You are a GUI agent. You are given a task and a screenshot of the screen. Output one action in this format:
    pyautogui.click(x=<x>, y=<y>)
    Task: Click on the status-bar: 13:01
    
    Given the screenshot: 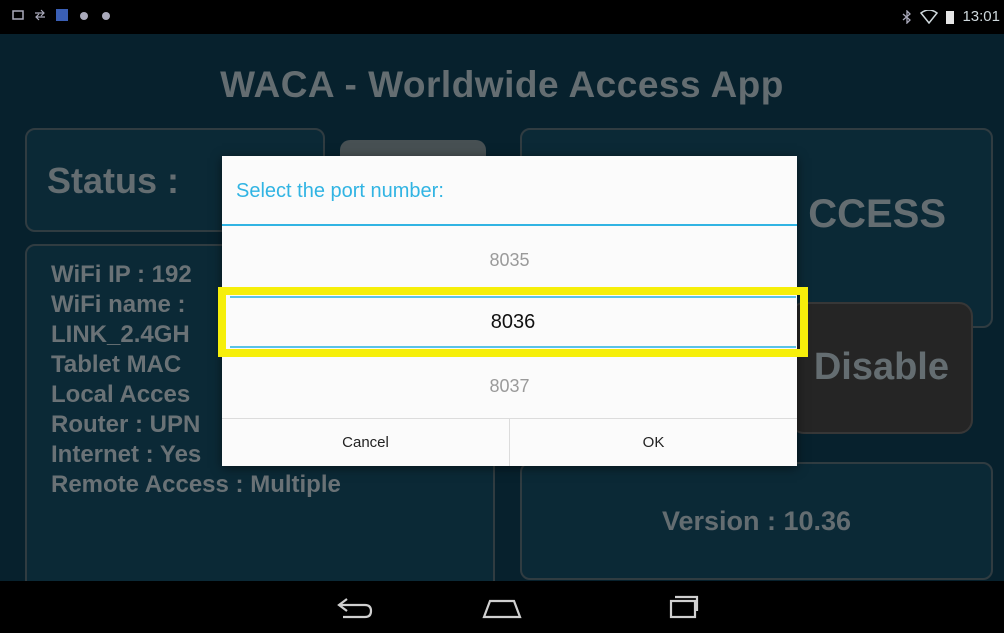 What is the action you would take?
    pyautogui.click(x=502, y=17)
    